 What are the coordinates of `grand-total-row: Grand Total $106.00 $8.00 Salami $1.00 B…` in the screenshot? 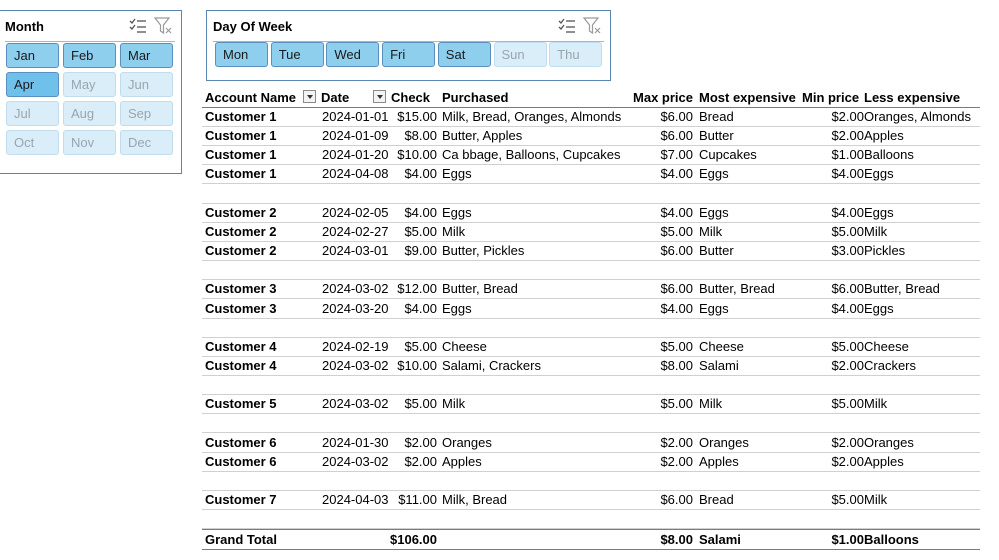 It's located at (591, 539).